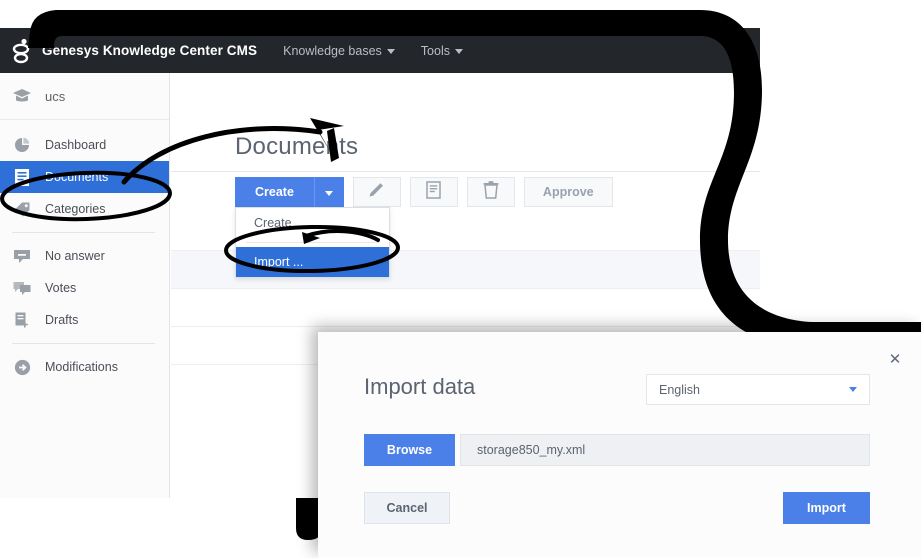 Image resolution: width=921 pixels, height=558 pixels. What do you see at coordinates (77, 177) in the screenshot?
I see `sidebar-item-documents-label: Documents` at bounding box center [77, 177].